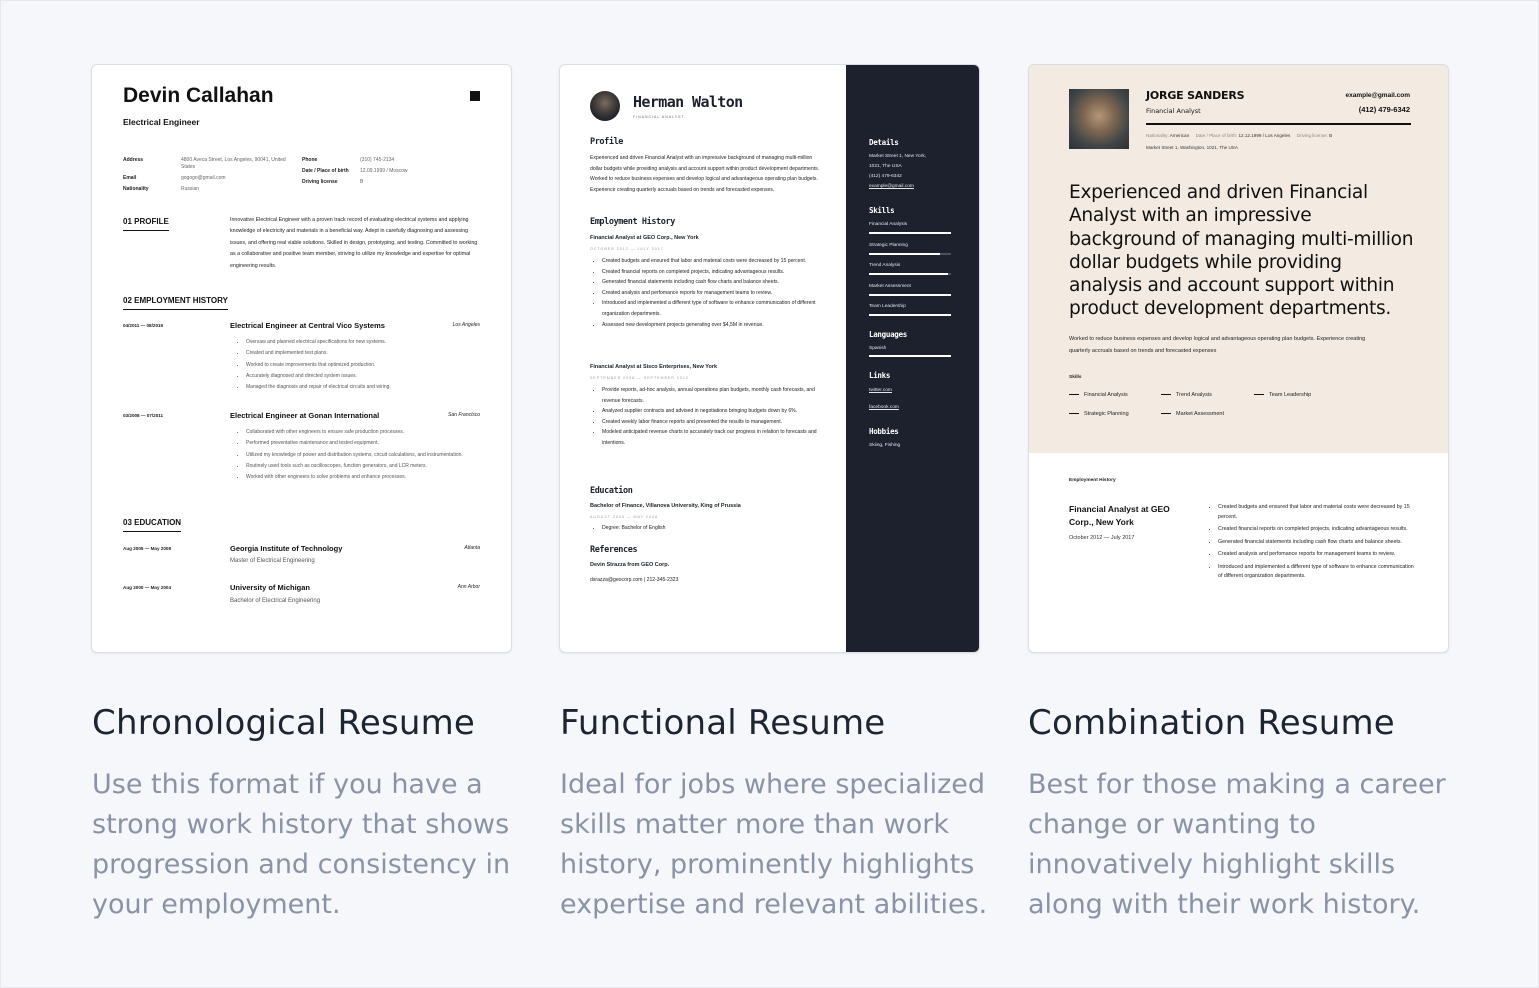 Image resolution: width=1539 pixels, height=988 pixels. I want to click on info-value: 12.09.1999 / Moscow, so click(384, 171).